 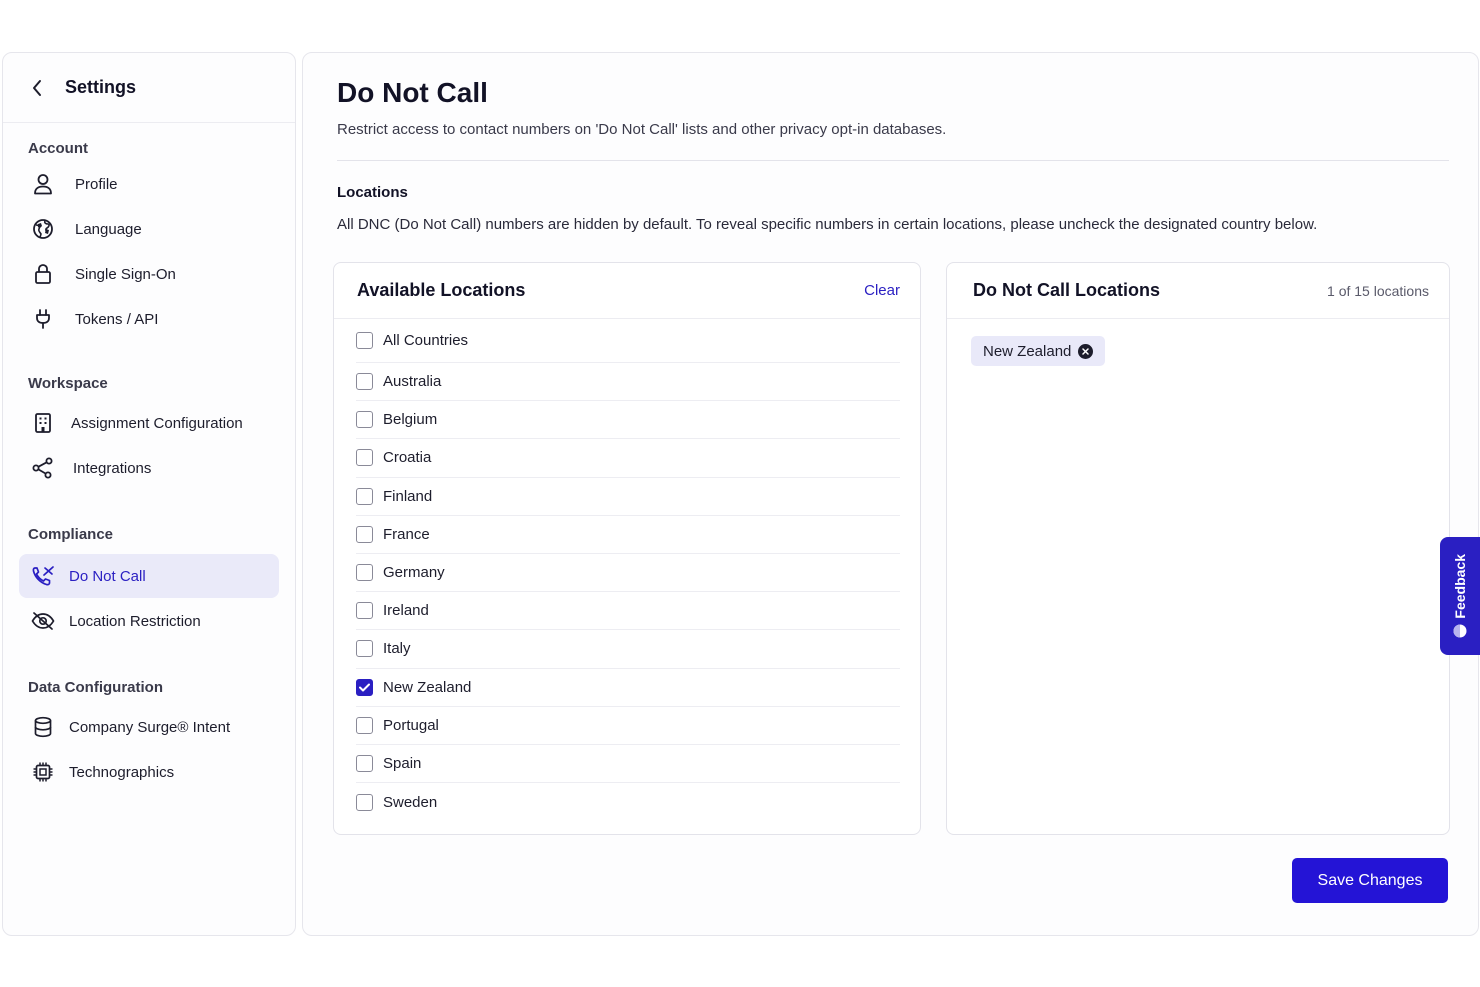 What do you see at coordinates (1460, 586) in the screenshot?
I see `feedback-label: Feedback` at bounding box center [1460, 586].